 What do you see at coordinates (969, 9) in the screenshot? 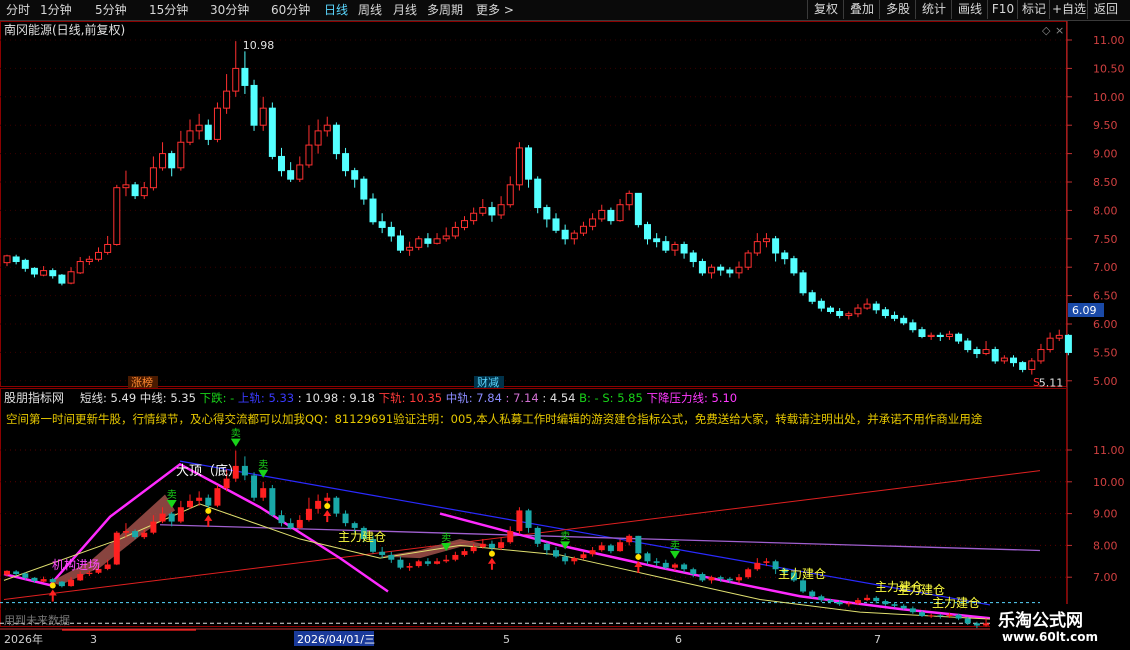
I see `draw-line-button: 画线` at bounding box center [969, 9].